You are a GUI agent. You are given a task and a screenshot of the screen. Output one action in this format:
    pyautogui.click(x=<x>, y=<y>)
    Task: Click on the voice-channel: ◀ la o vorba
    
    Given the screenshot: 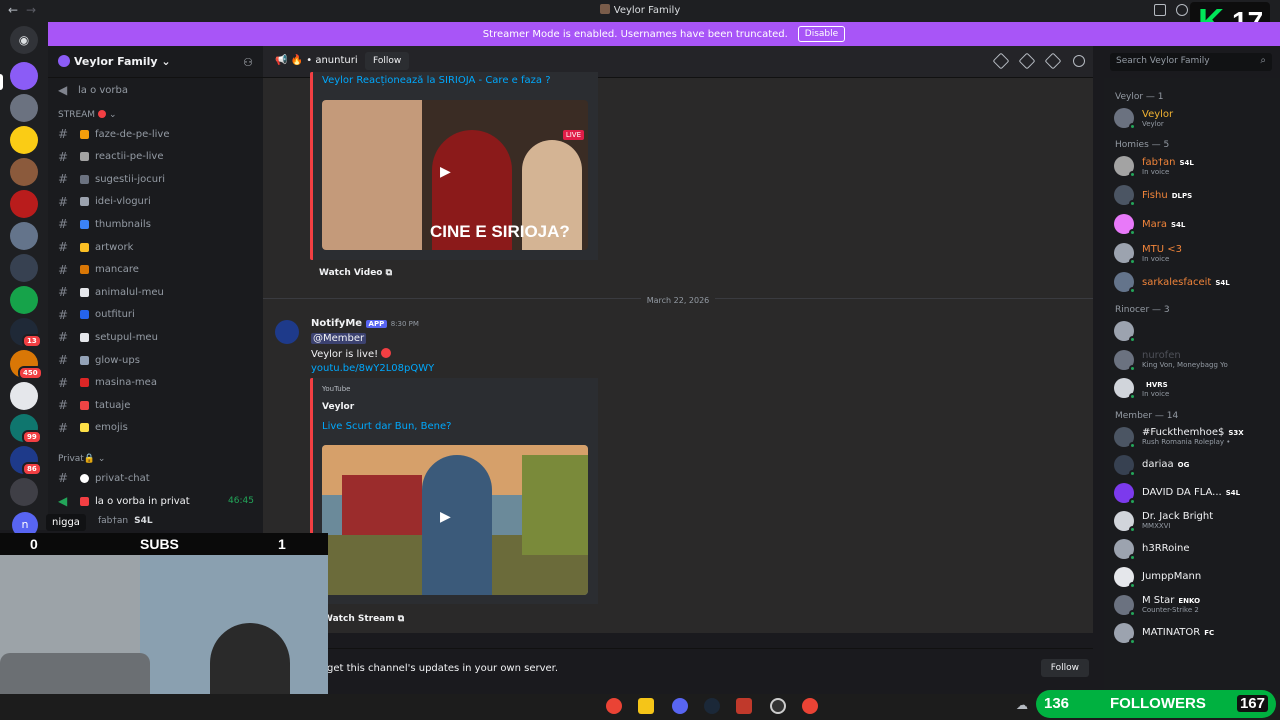 What is the action you would take?
    pyautogui.click(x=93, y=90)
    